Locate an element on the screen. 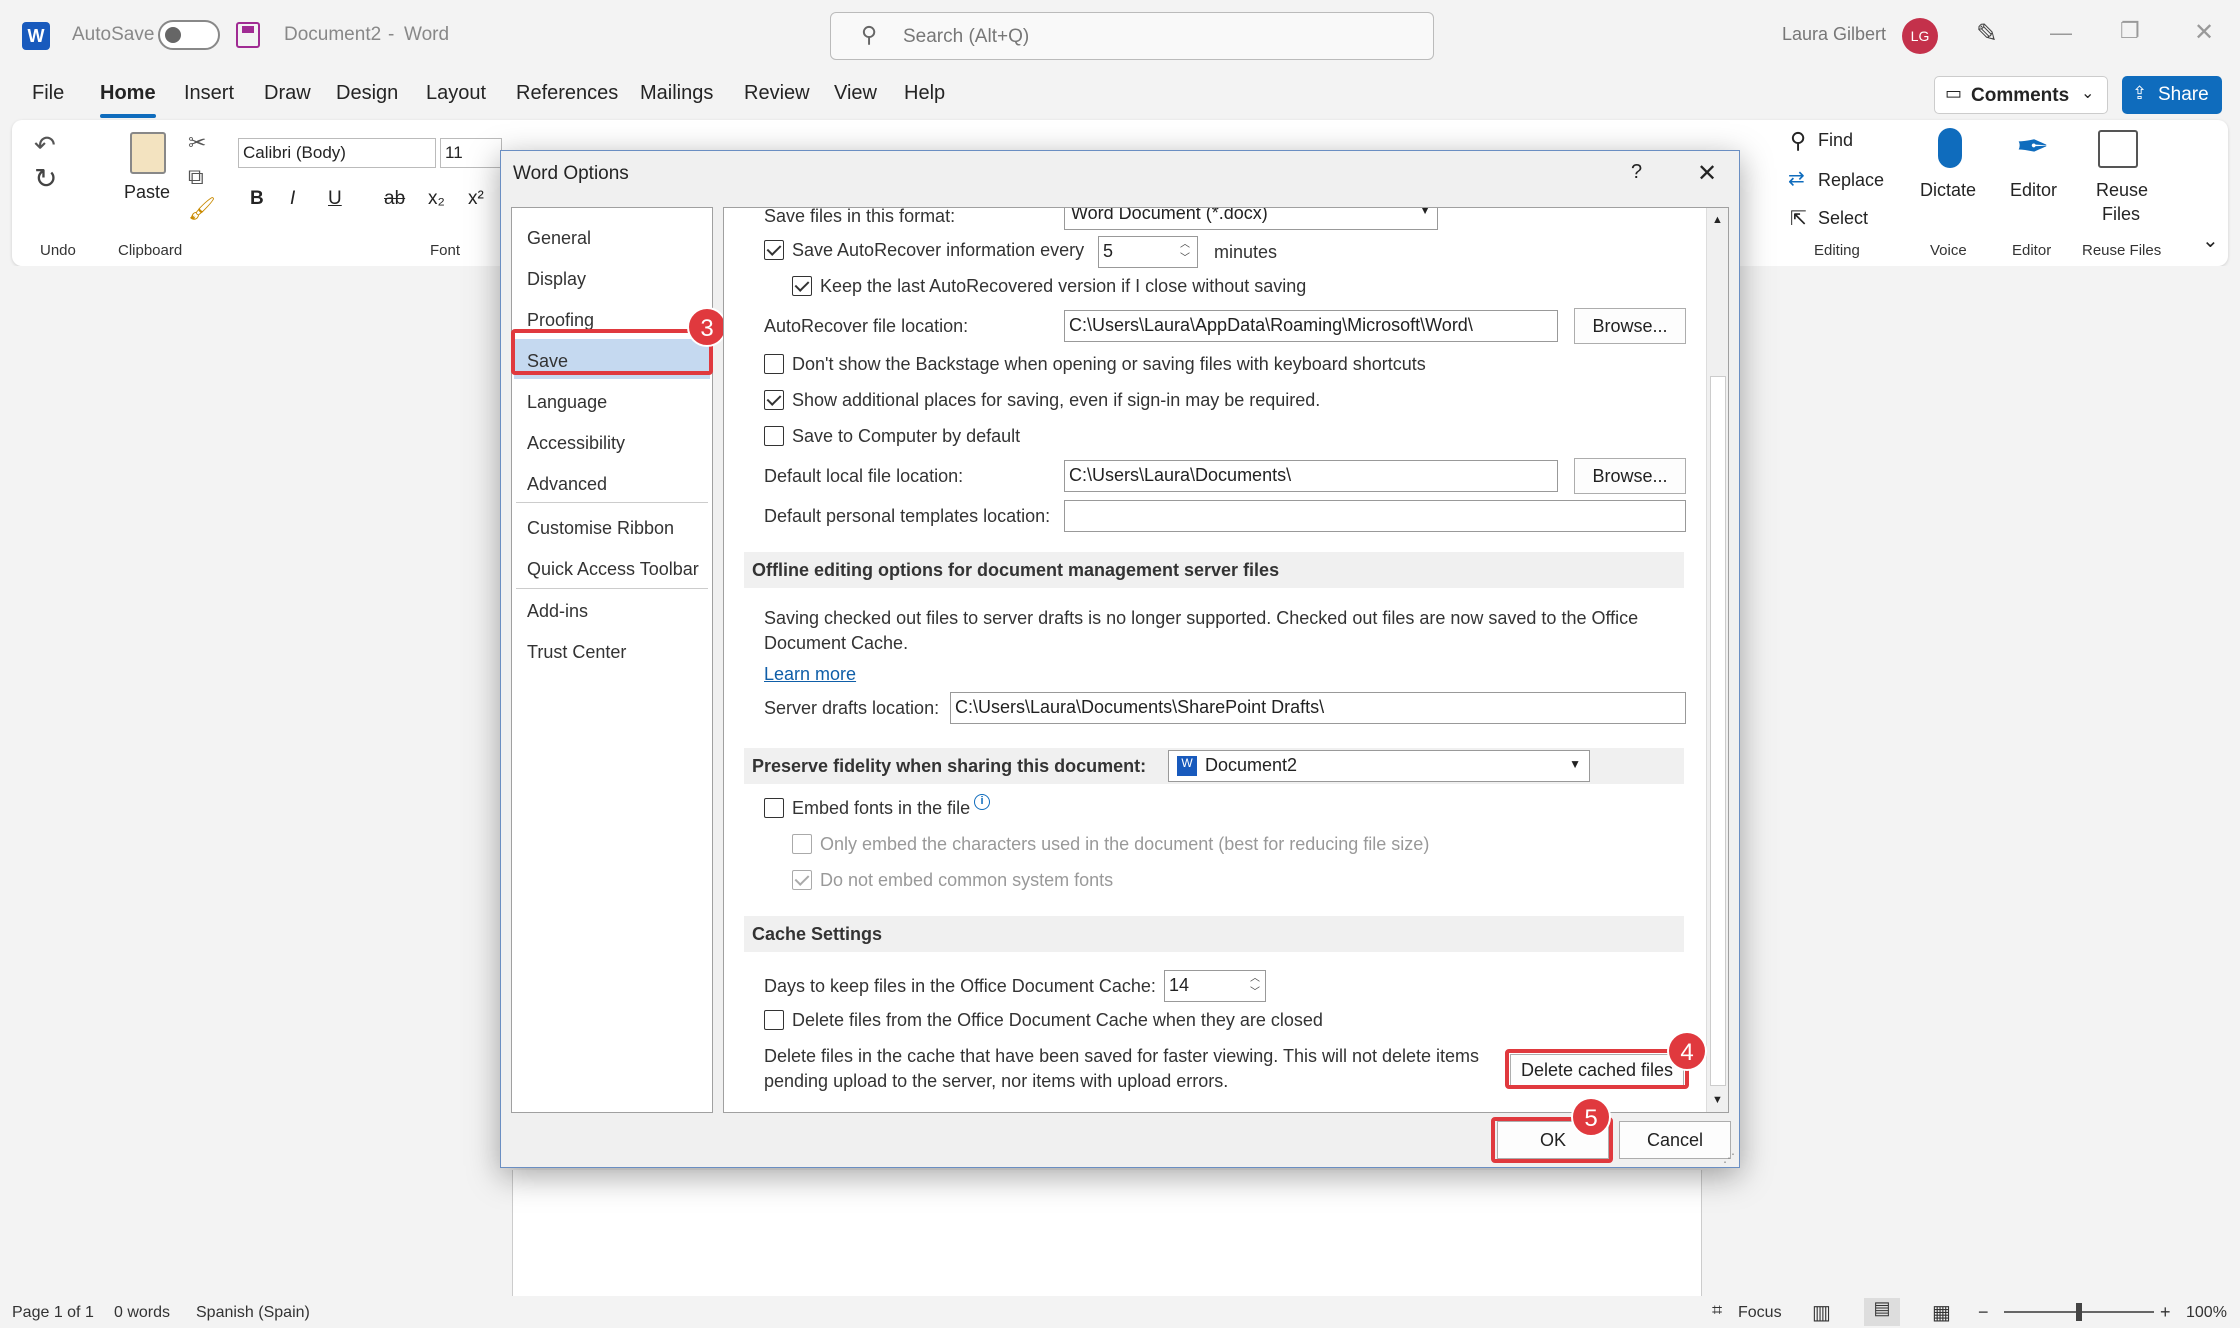 The width and height of the screenshot is (2240, 1328). tab-design: Design is located at coordinates (367, 93).